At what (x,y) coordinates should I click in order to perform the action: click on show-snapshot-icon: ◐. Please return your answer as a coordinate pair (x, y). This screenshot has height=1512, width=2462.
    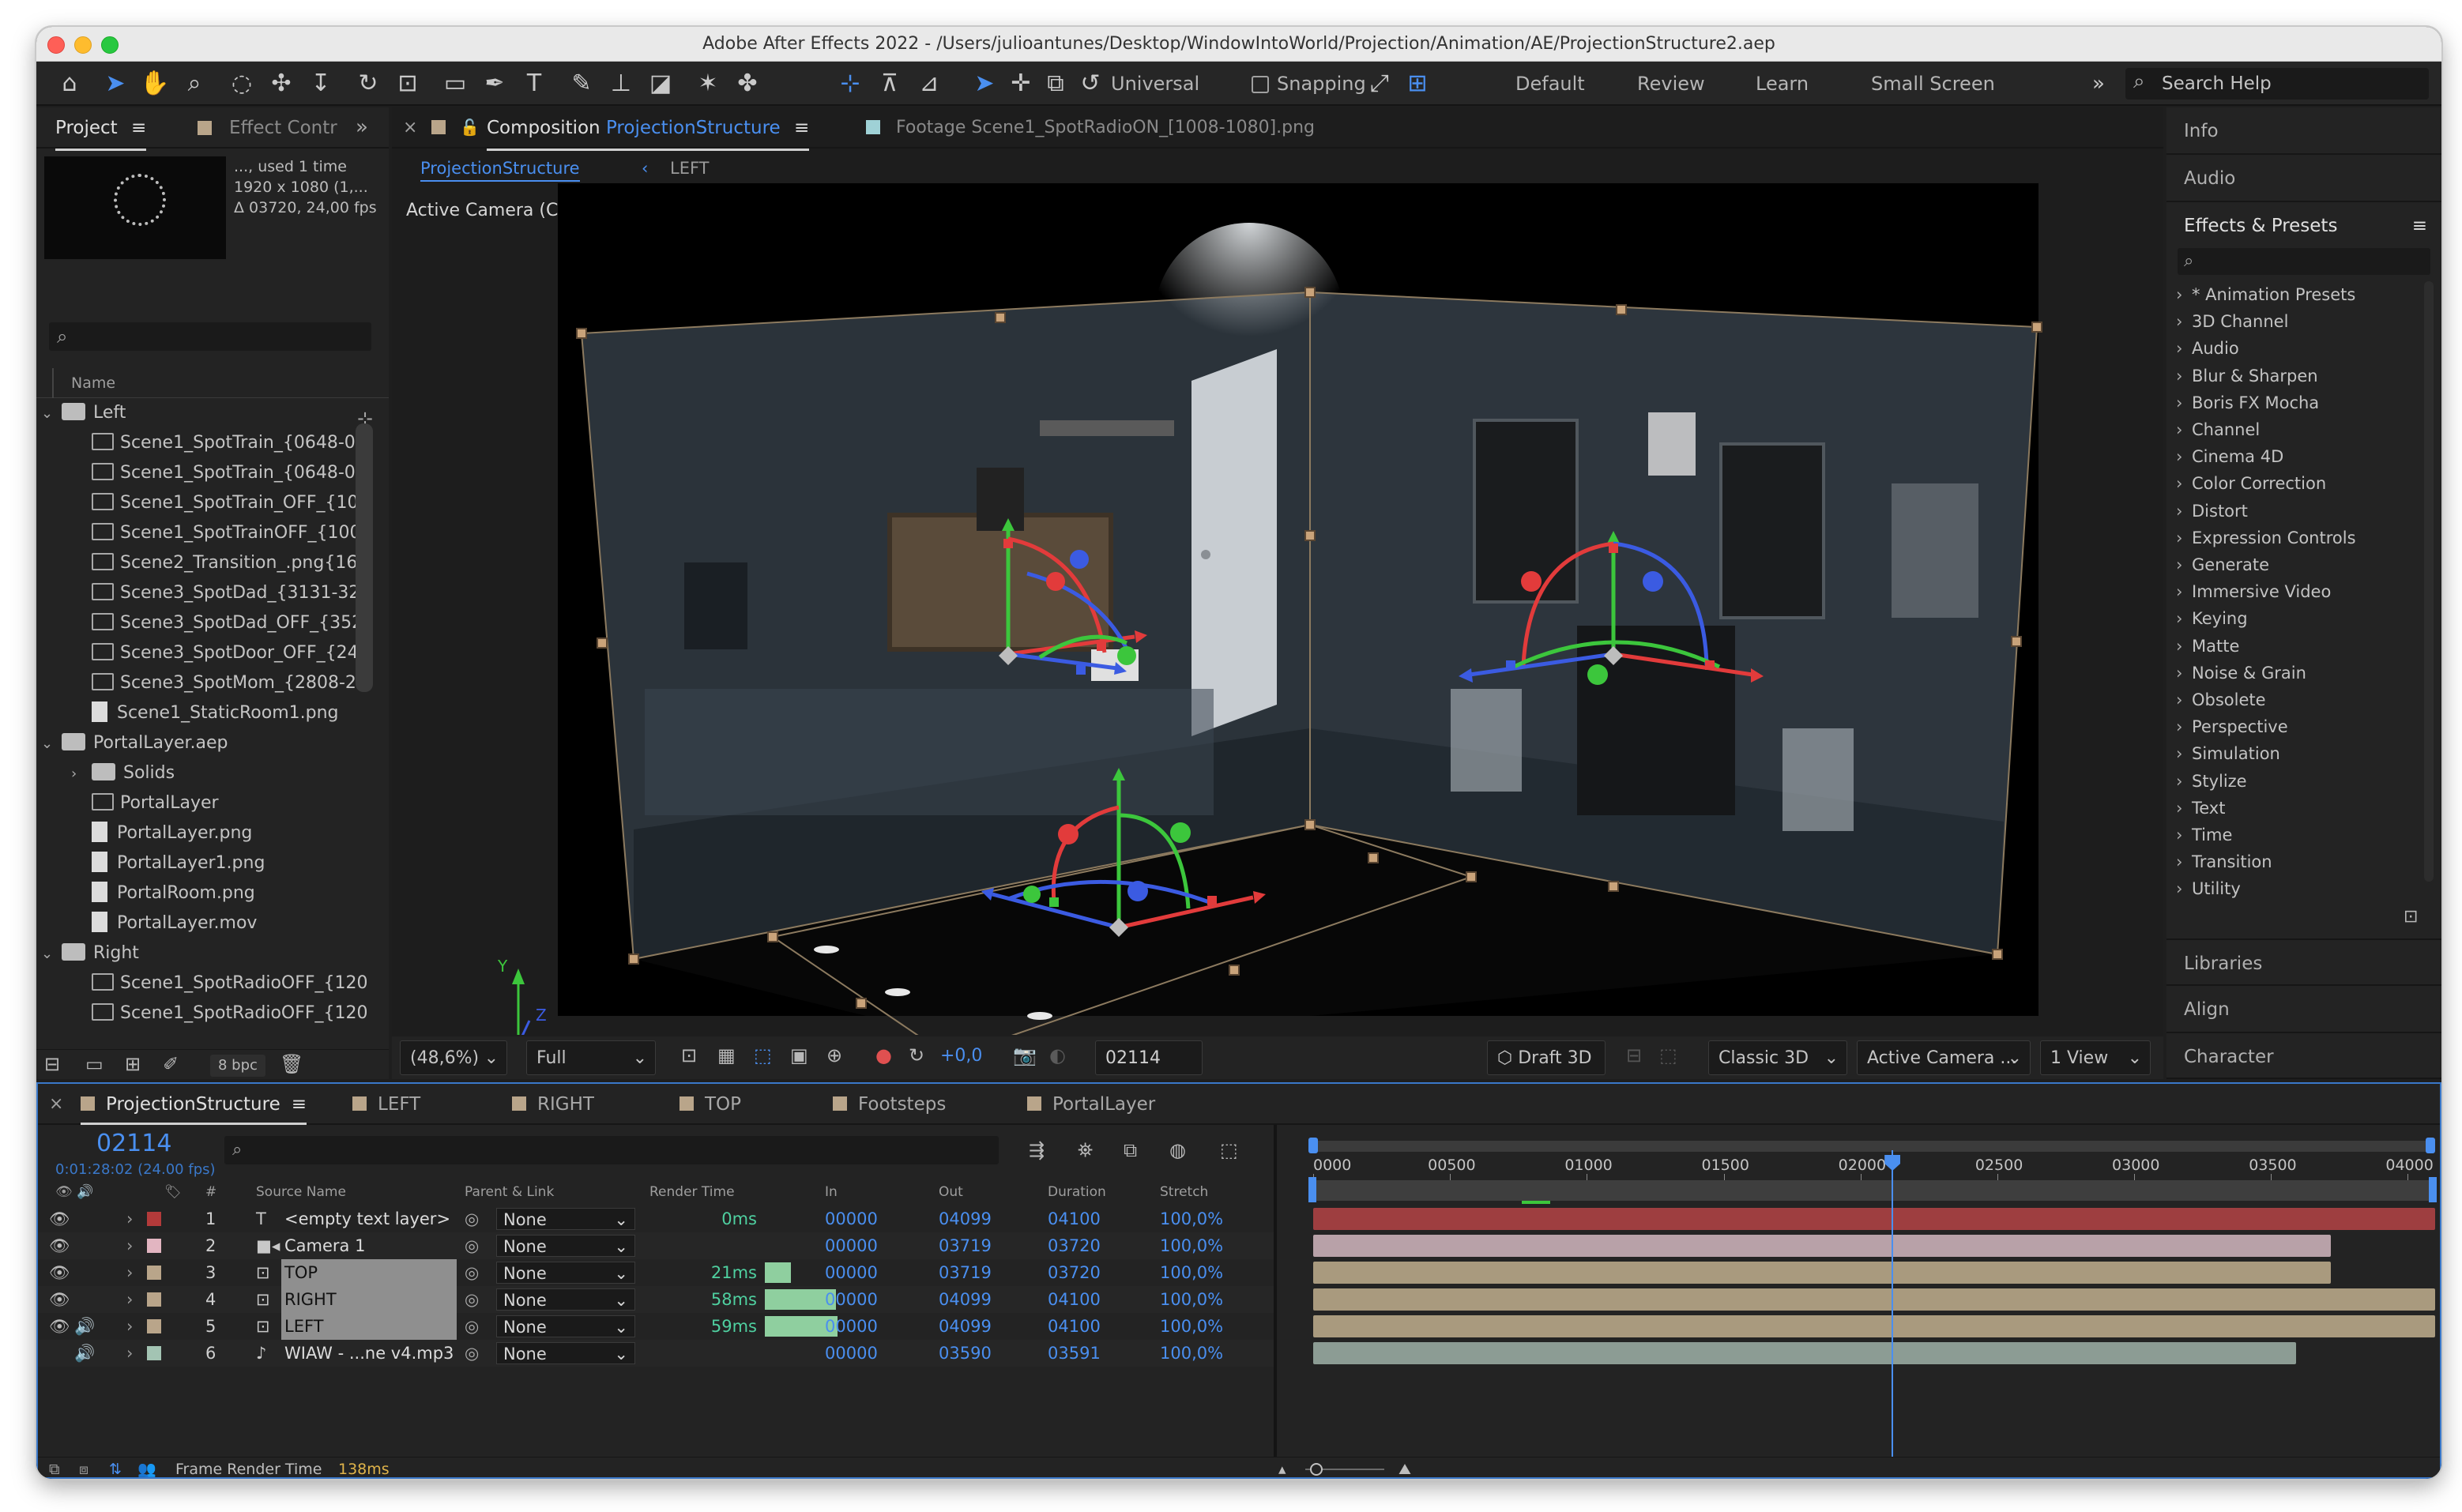
    Looking at the image, I should click on (1057, 1055).